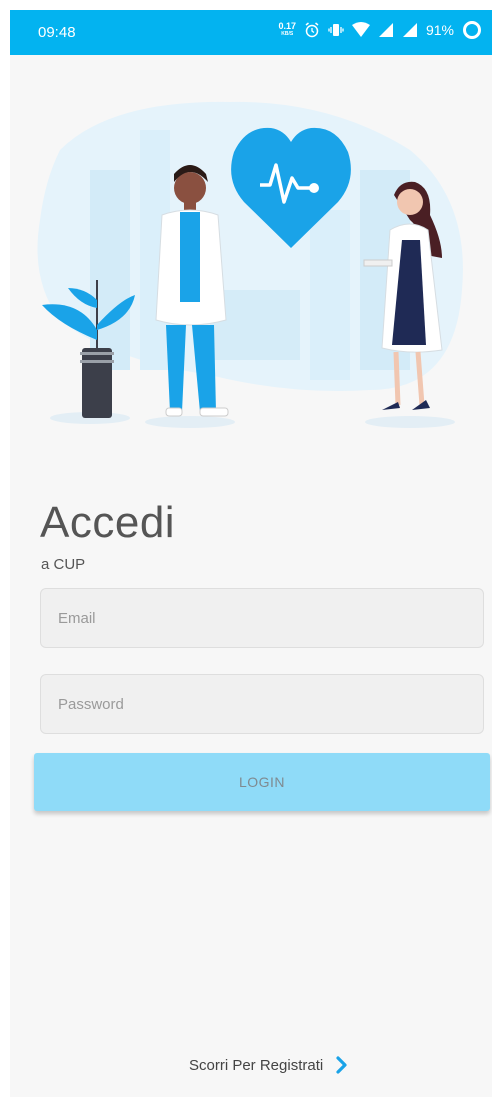 The width and height of the screenshot is (502, 1097). Describe the element at coordinates (439, 30) in the screenshot. I see `battery-percent: 91%` at that location.